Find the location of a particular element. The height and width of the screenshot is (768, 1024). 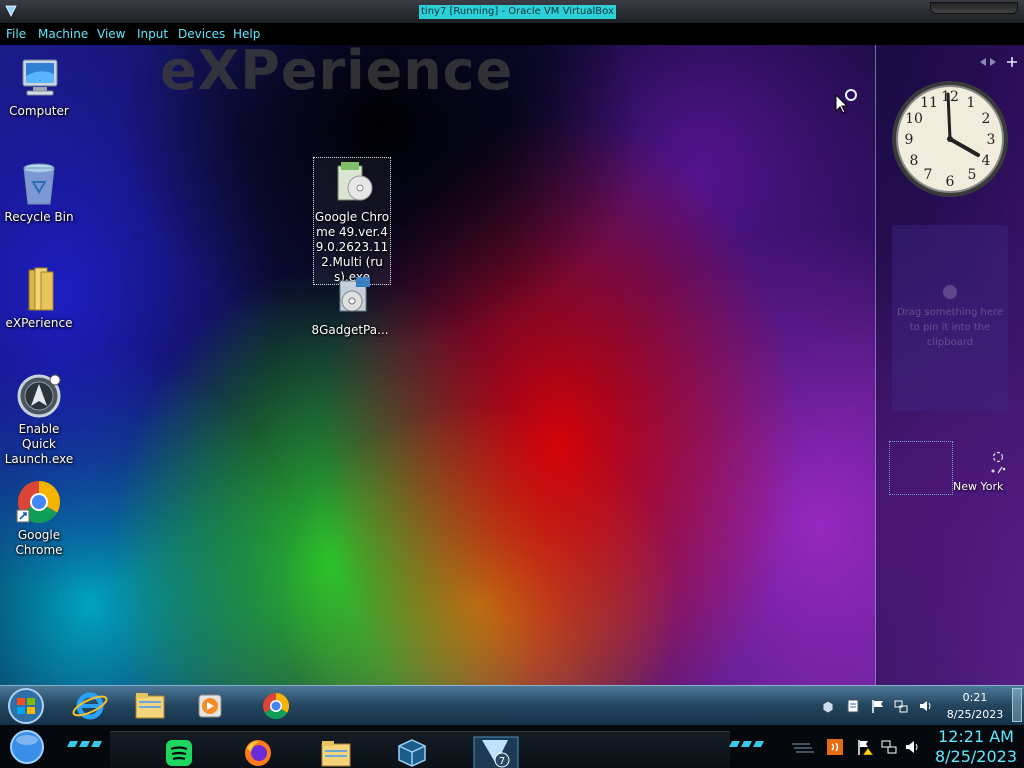

menu-view: View is located at coordinates (111, 34).